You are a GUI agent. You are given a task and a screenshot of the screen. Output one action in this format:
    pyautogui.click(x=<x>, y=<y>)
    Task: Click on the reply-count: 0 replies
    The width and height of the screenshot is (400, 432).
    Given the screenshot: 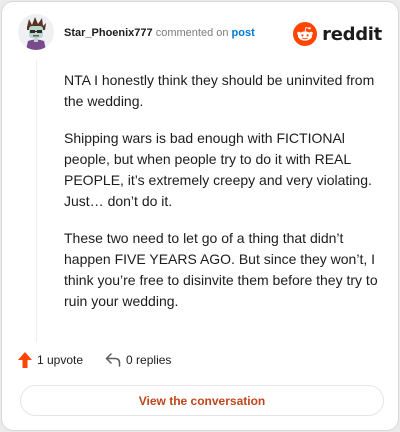 What is the action you would take?
    pyautogui.click(x=149, y=360)
    